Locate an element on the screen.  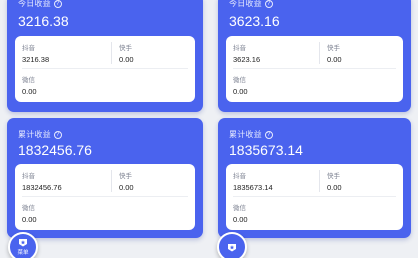
douyin-value: 3216.38 is located at coordinates (36, 59).